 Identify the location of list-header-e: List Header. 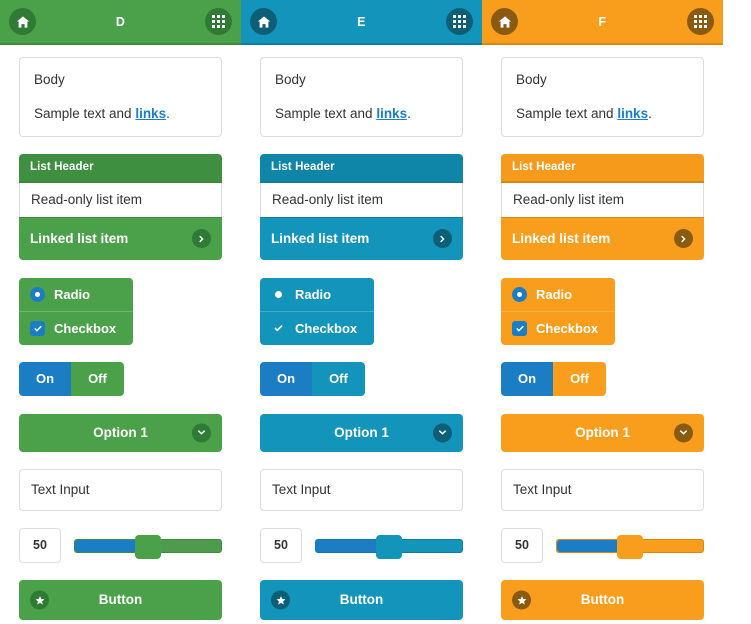
(361, 169).